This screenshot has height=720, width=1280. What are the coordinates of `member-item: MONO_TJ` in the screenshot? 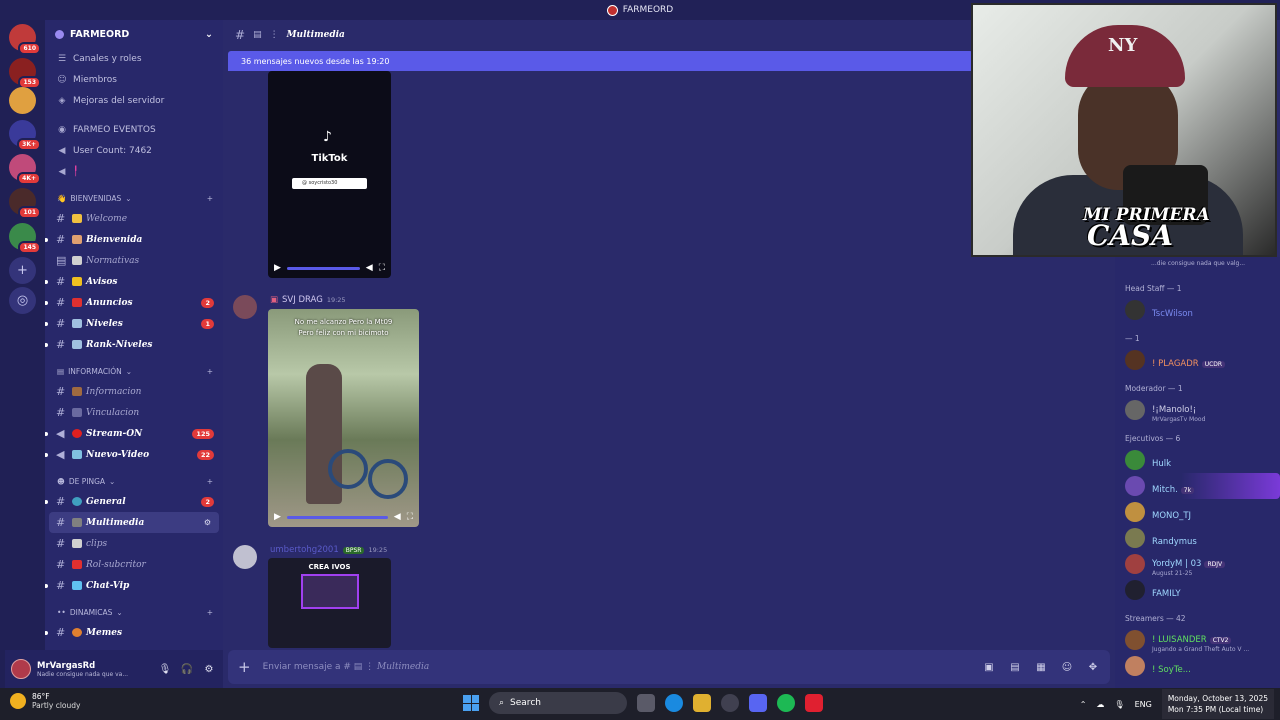 It's located at (1197, 512).